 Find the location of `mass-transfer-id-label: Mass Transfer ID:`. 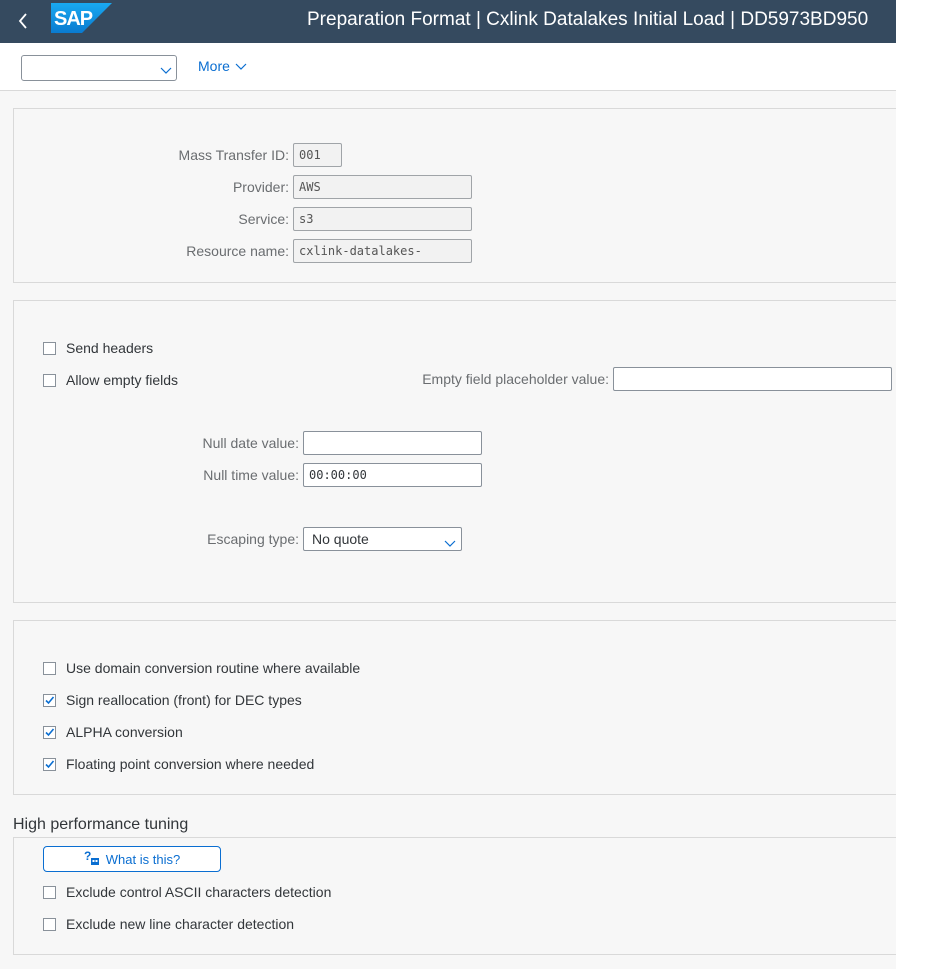

mass-transfer-id-label: Mass Transfer ID: is located at coordinates (233, 155).